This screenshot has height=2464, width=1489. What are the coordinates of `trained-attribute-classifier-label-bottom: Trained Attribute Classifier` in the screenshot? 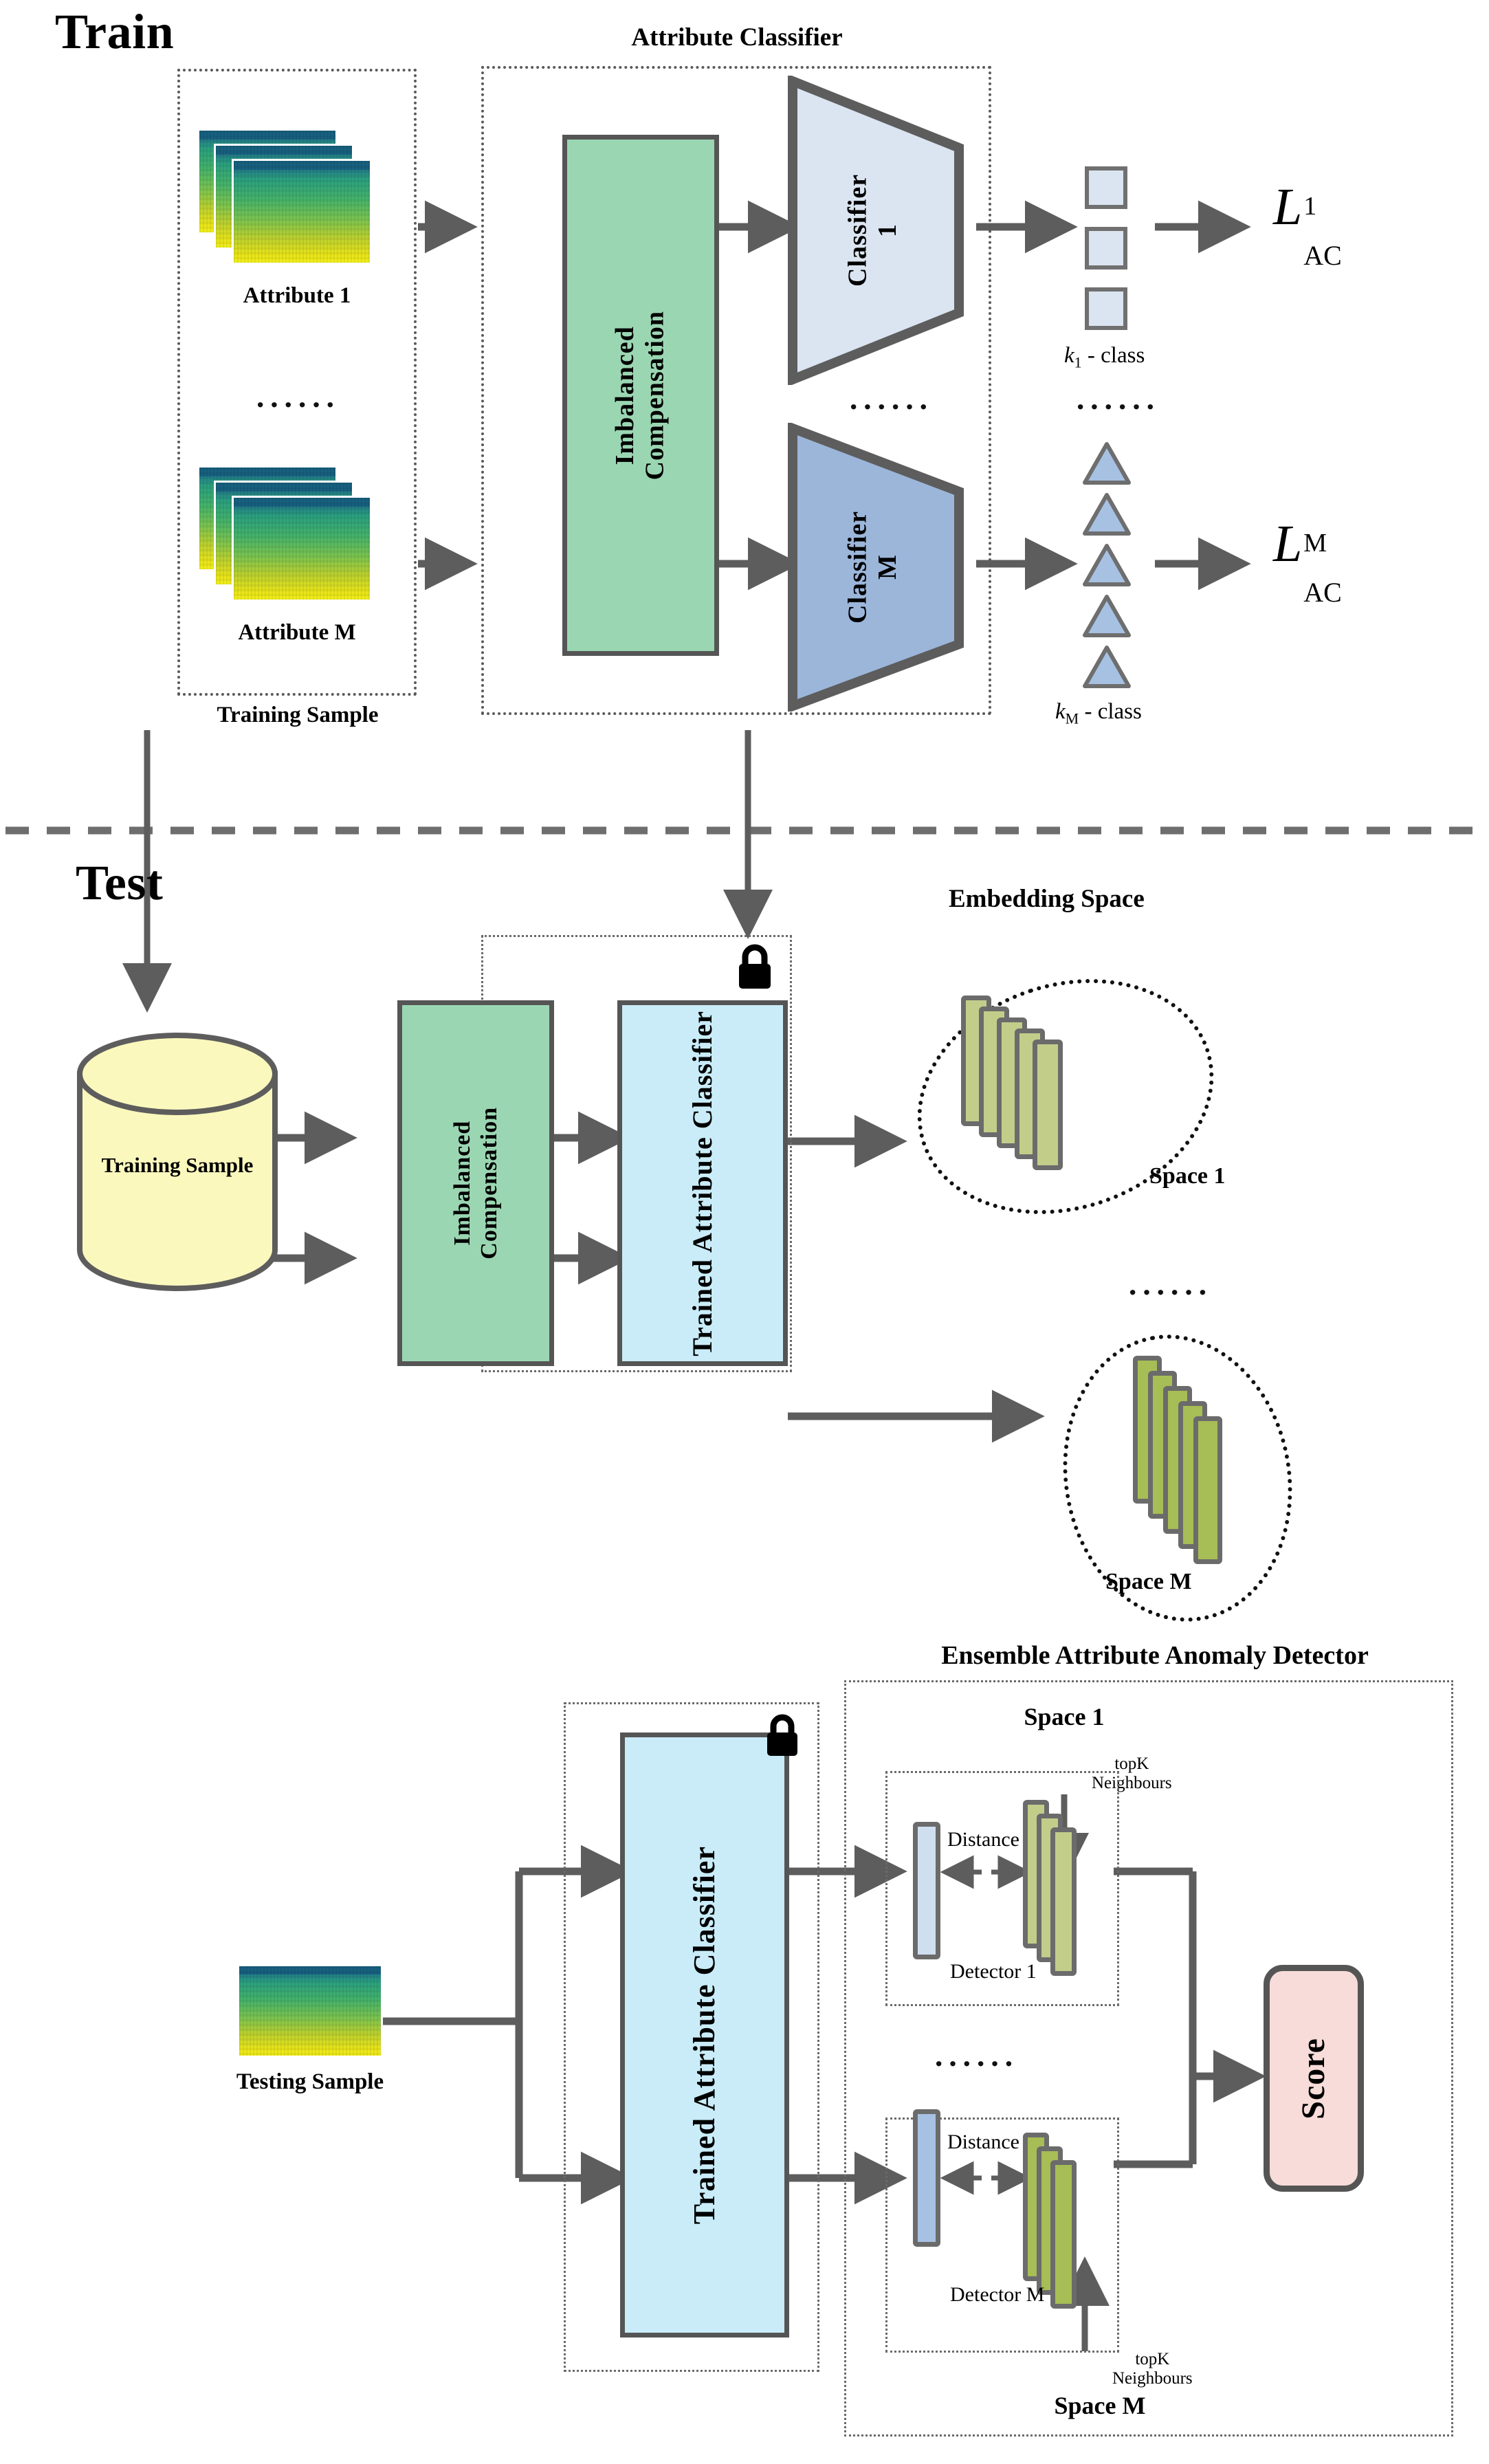 It's located at (704, 2035).